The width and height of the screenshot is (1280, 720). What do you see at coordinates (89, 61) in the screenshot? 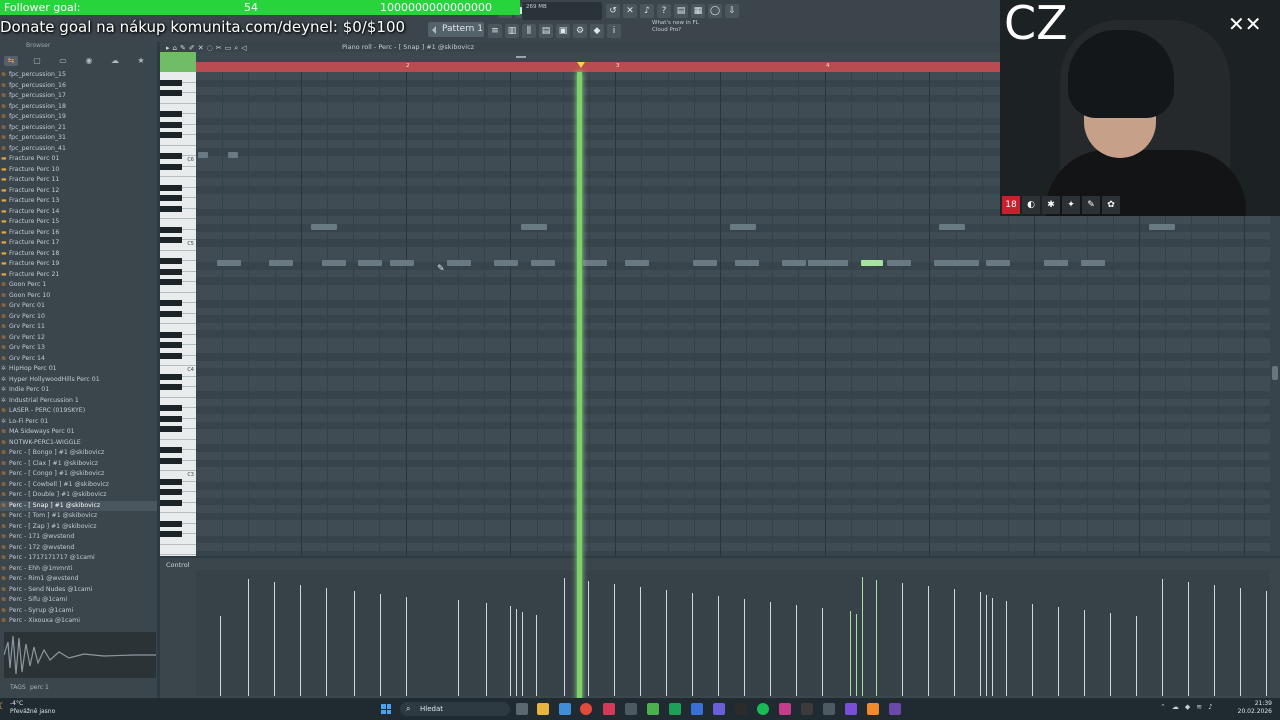
I see `browser-plugins-icon: ◉` at bounding box center [89, 61].